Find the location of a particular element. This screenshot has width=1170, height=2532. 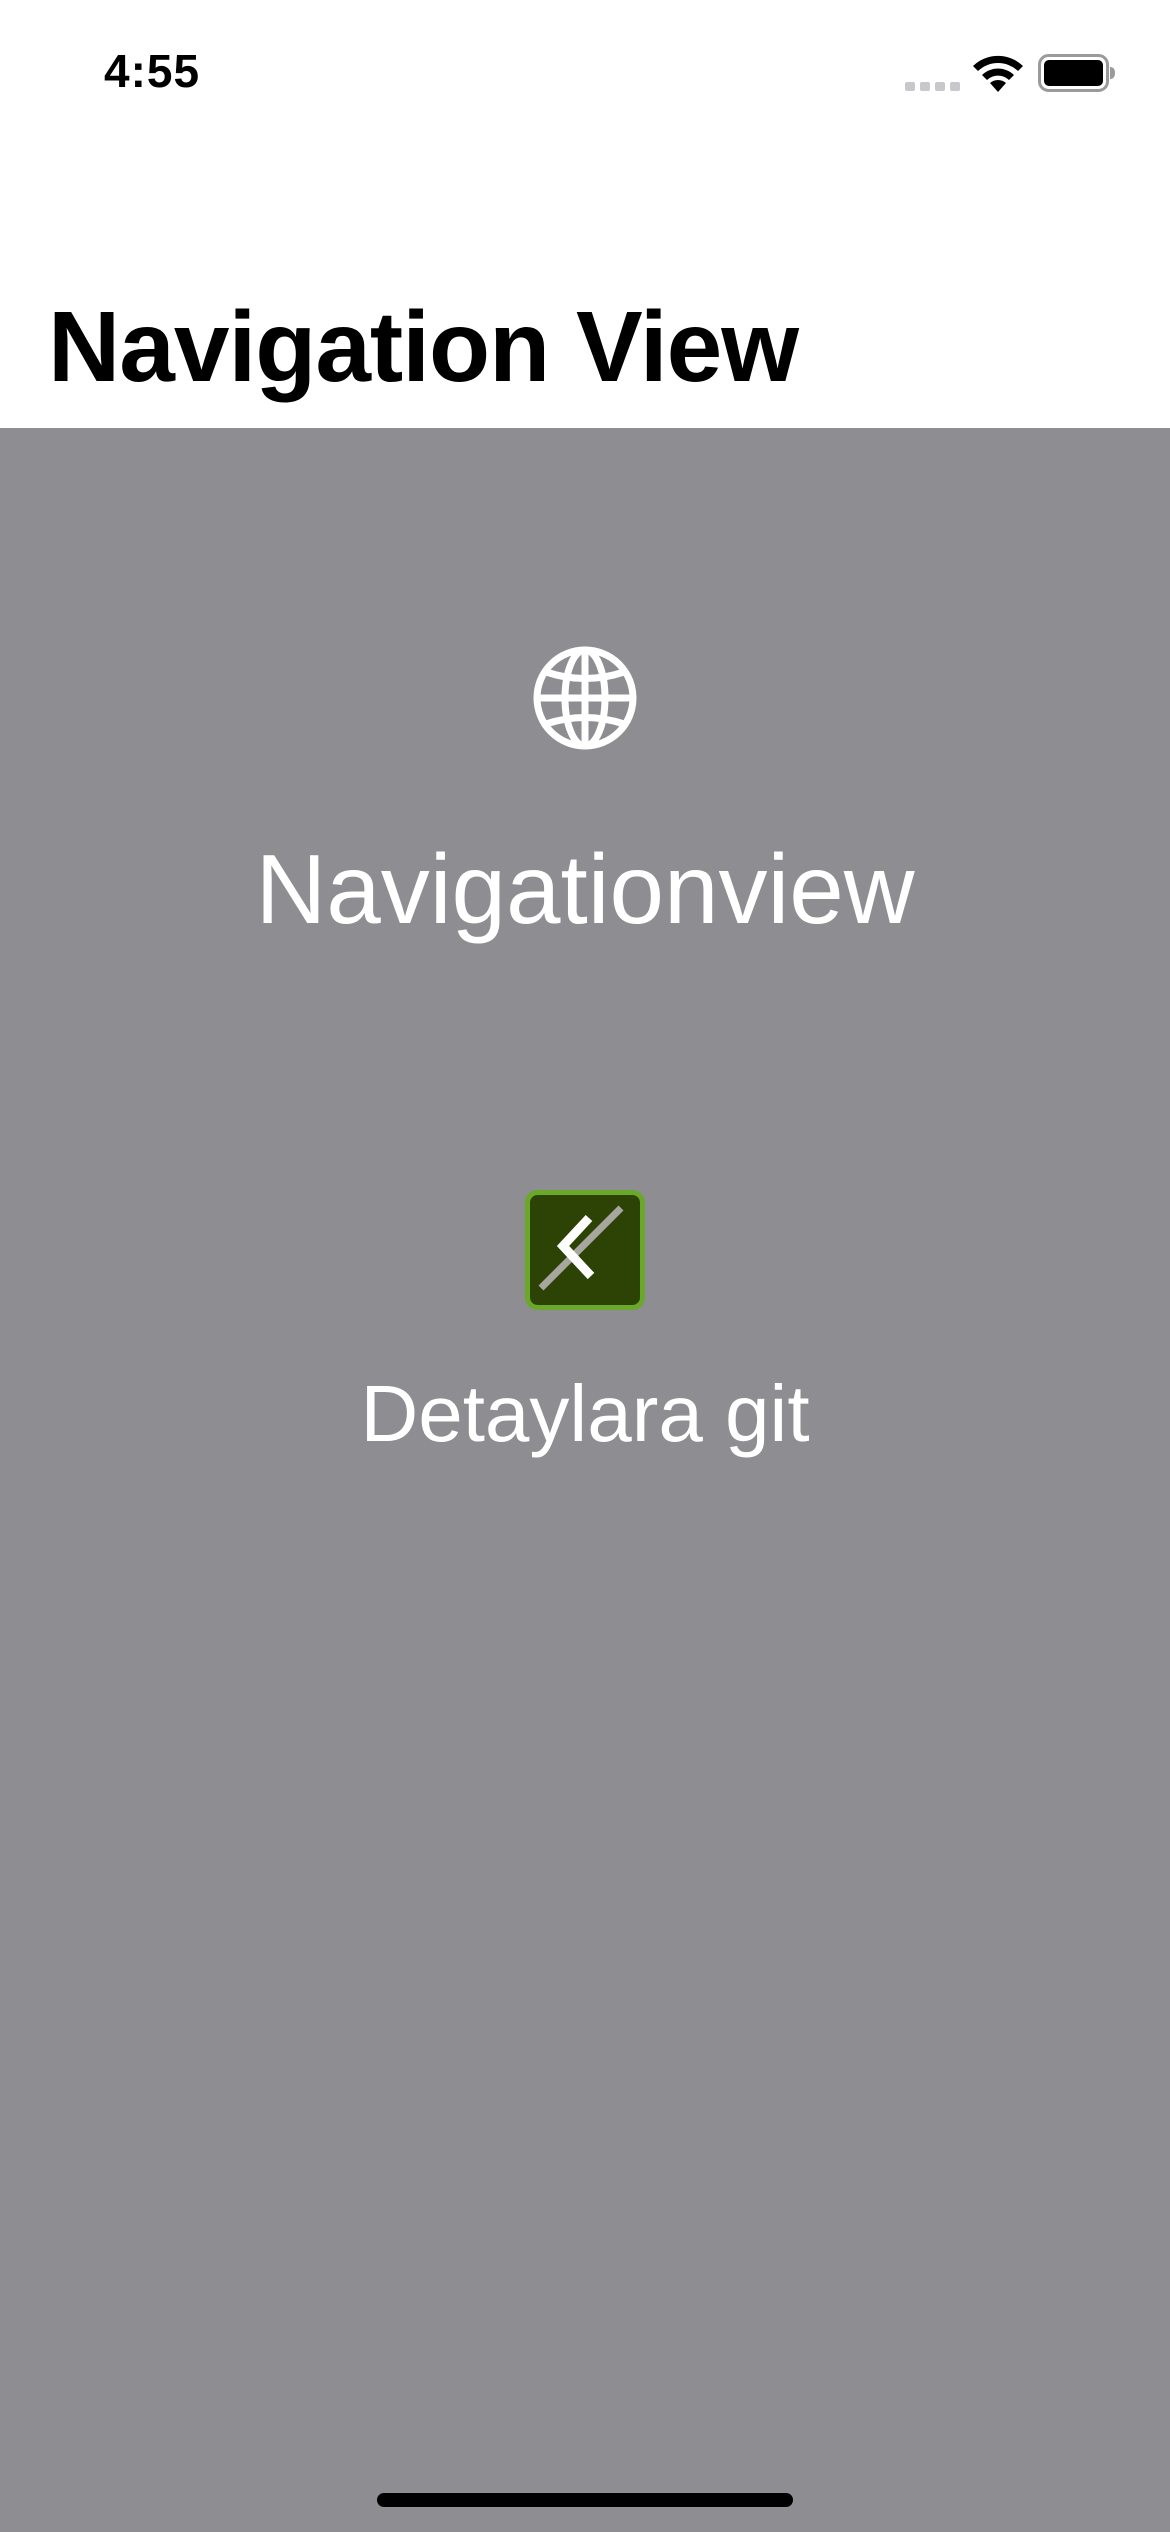

details-link-label: Detaylara git is located at coordinates (585, 1413).